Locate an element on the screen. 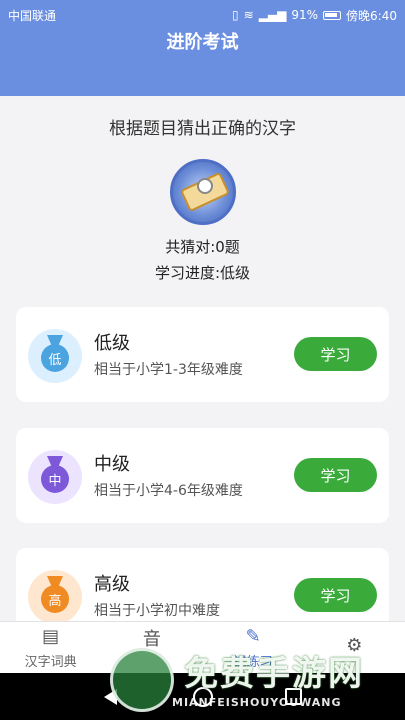 The image size is (405, 720). tab-label: 课练习 is located at coordinates (253, 662).